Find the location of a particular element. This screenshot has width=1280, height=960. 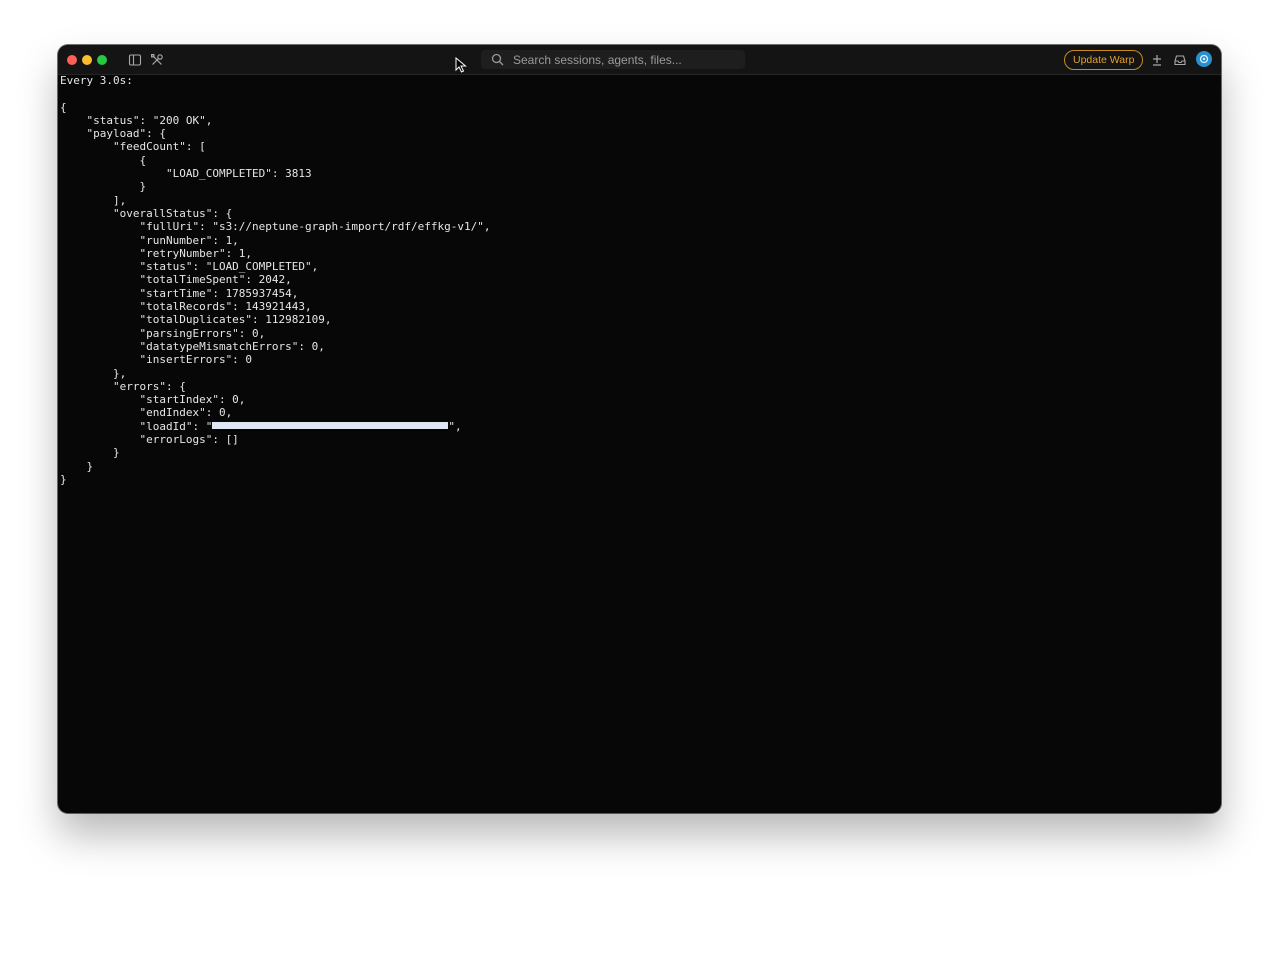

terminal-line: "LOAD_COMPLETED": 3813 is located at coordinates (186, 174).